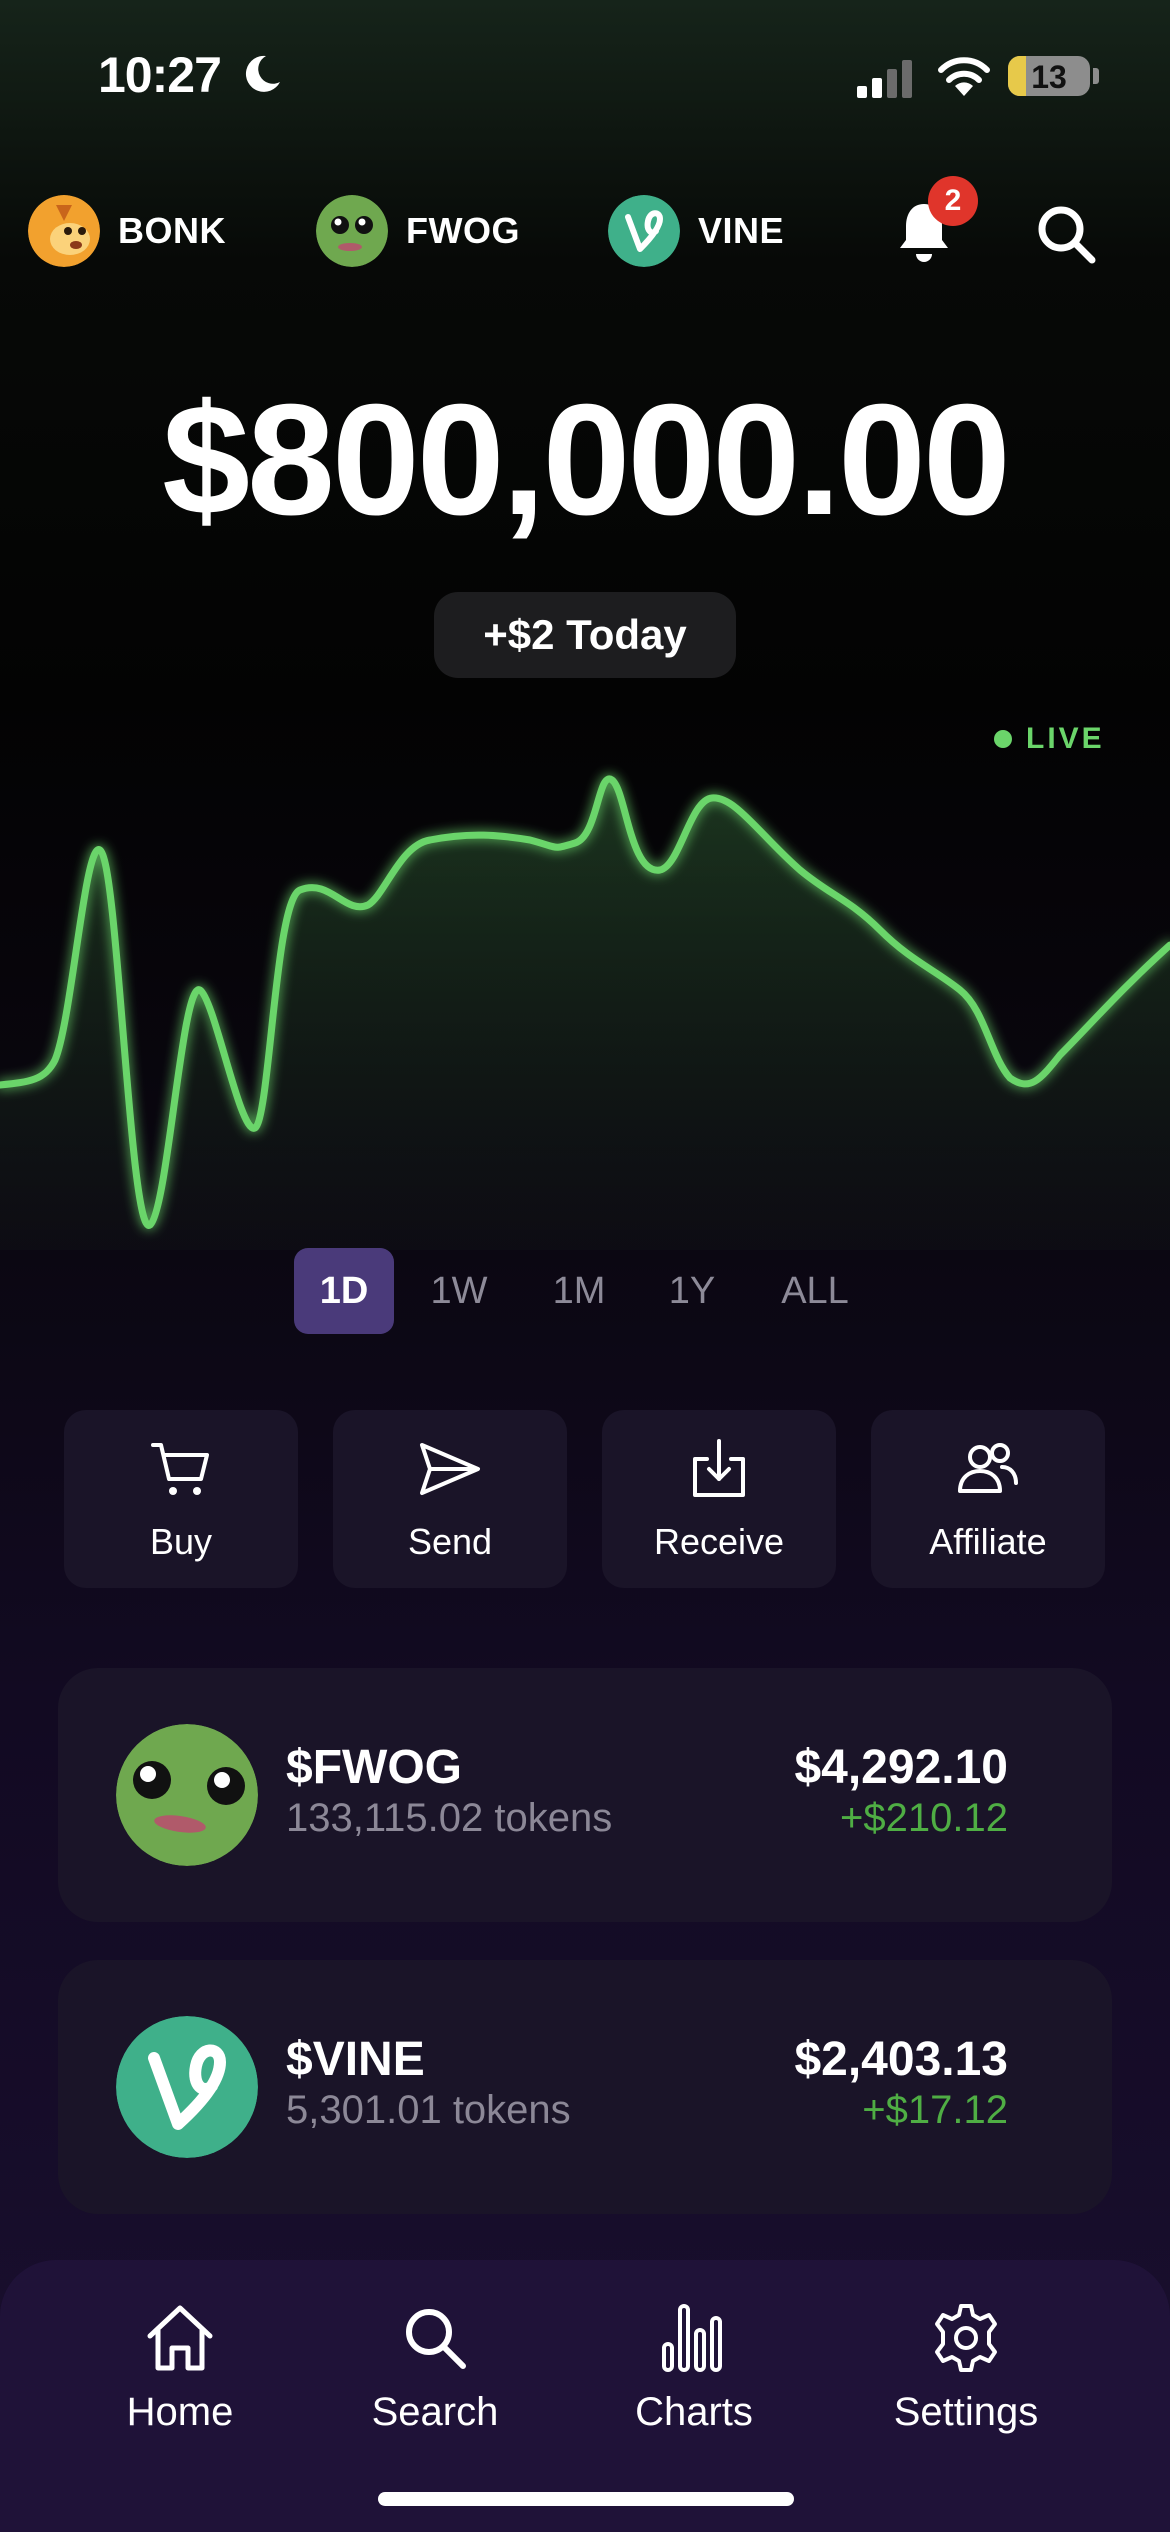 This screenshot has width=1170, height=2532. What do you see at coordinates (181, 1499) in the screenshot?
I see `buy-button: Buy` at bounding box center [181, 1499].